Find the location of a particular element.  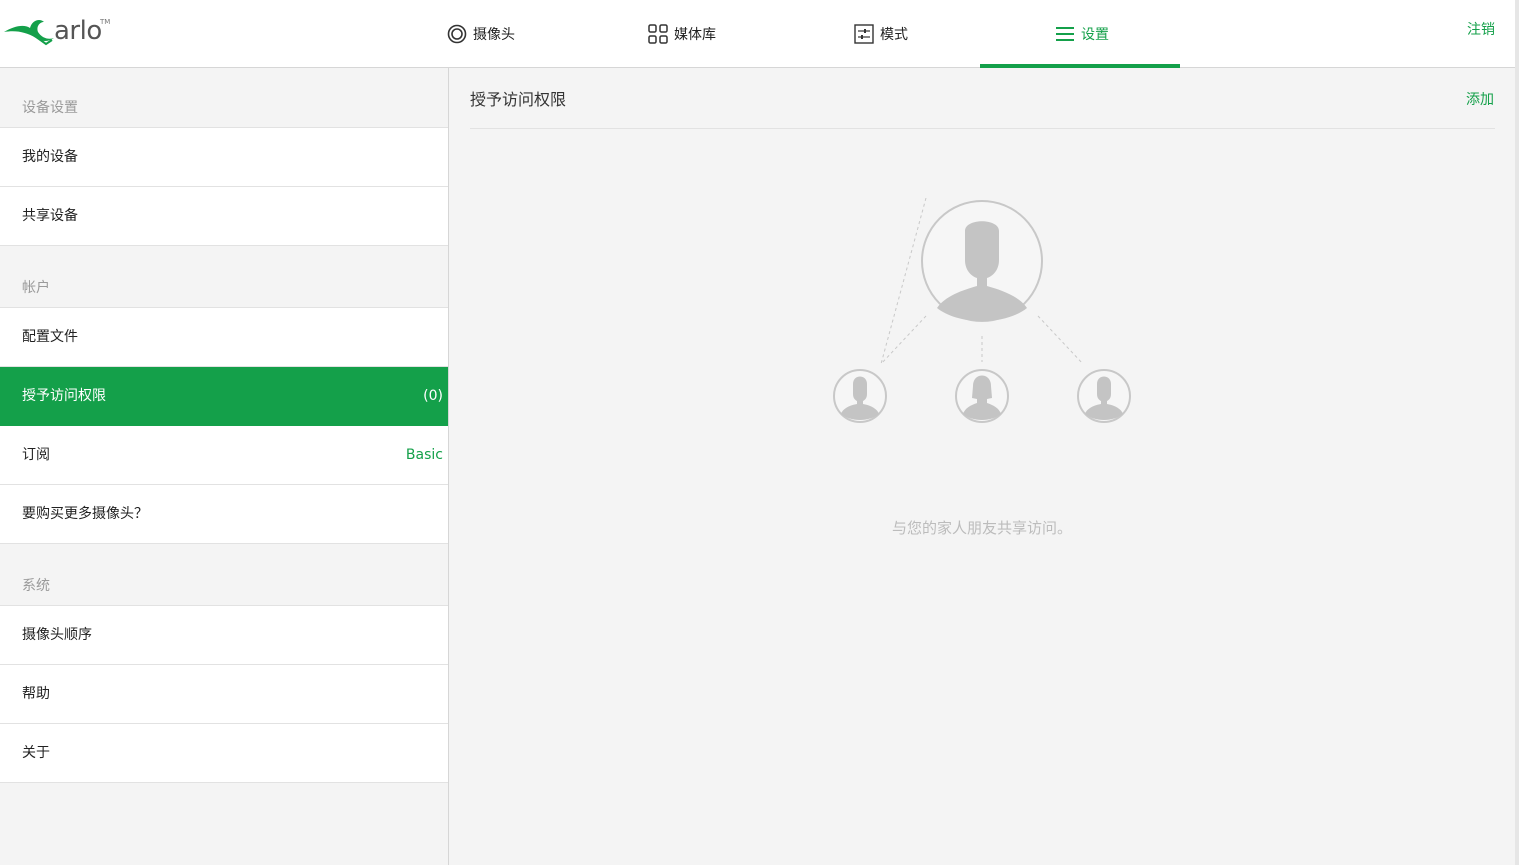

tab-library: 媒体库 is located at coordinates (682, 34).